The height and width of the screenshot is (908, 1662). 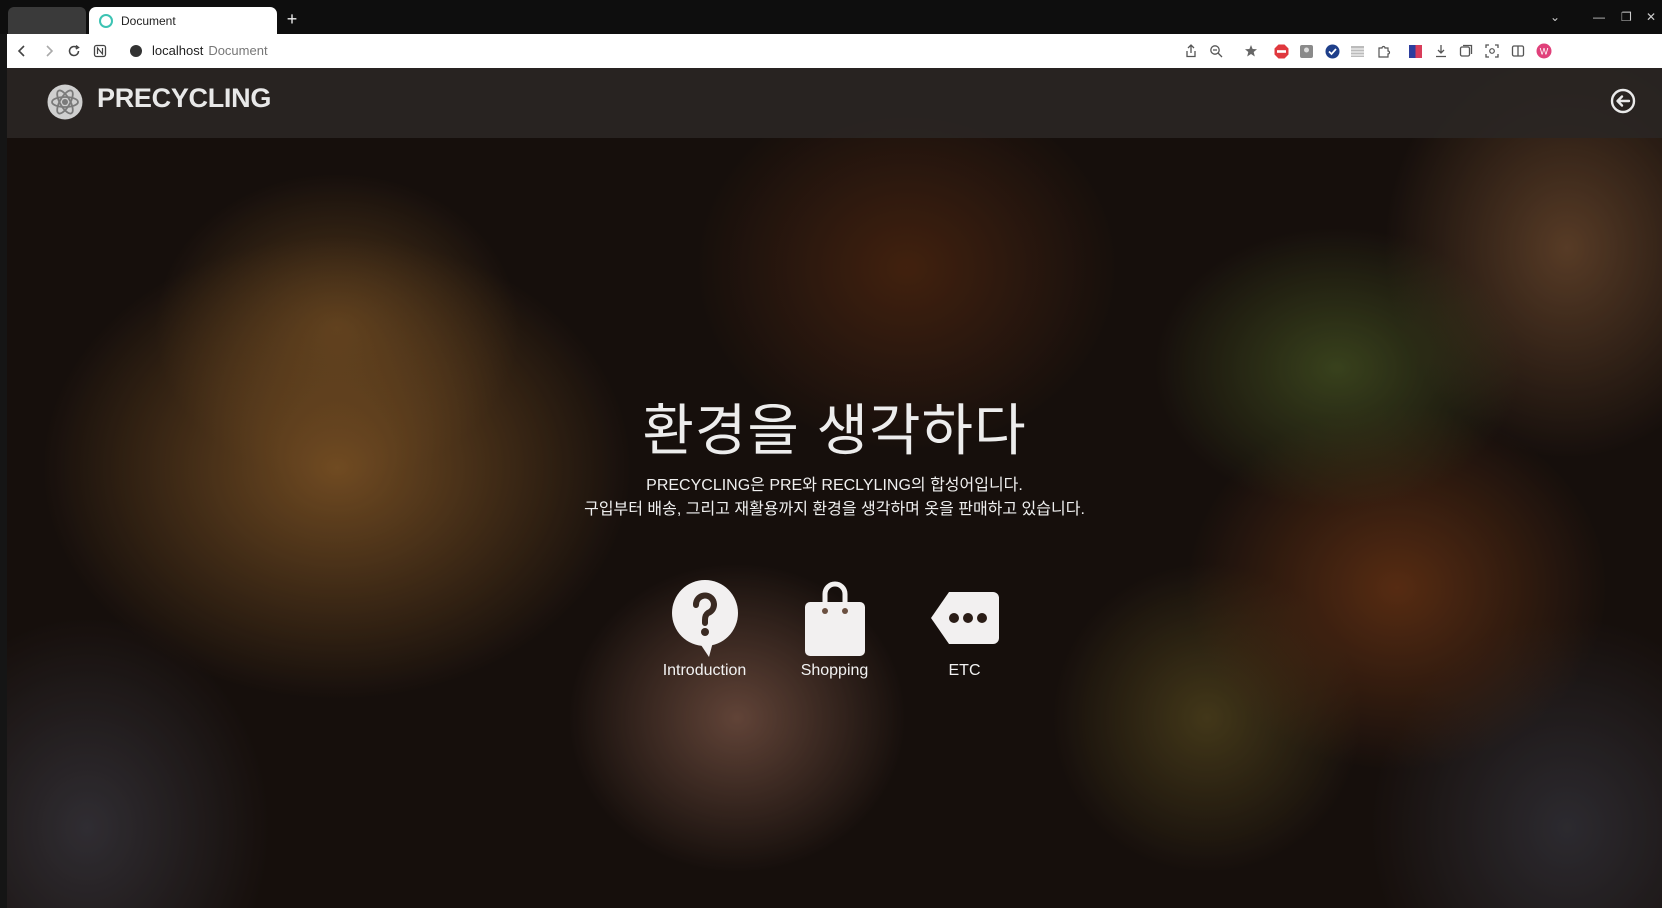 I want to click on favorites-button, so click(x=1251, y=51).